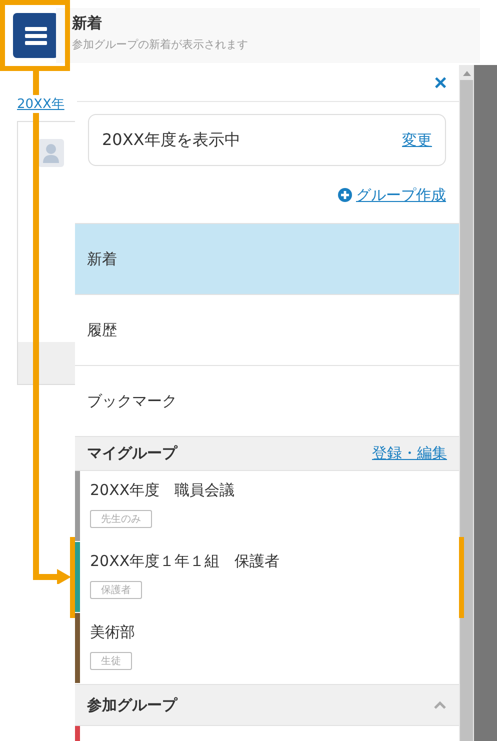 This screenshot has width=497, height=741. I want to click on group-tag: 保護者, so click(116, 590).